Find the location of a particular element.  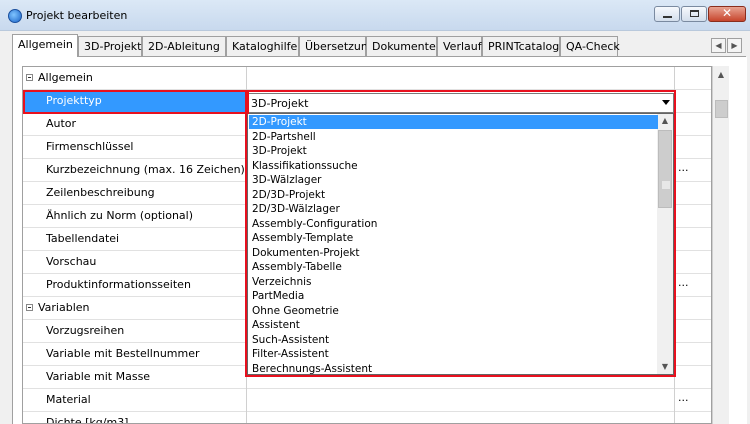

property-label: Ähnlich zu Norm (optional) is located at coordinates (120, 215).